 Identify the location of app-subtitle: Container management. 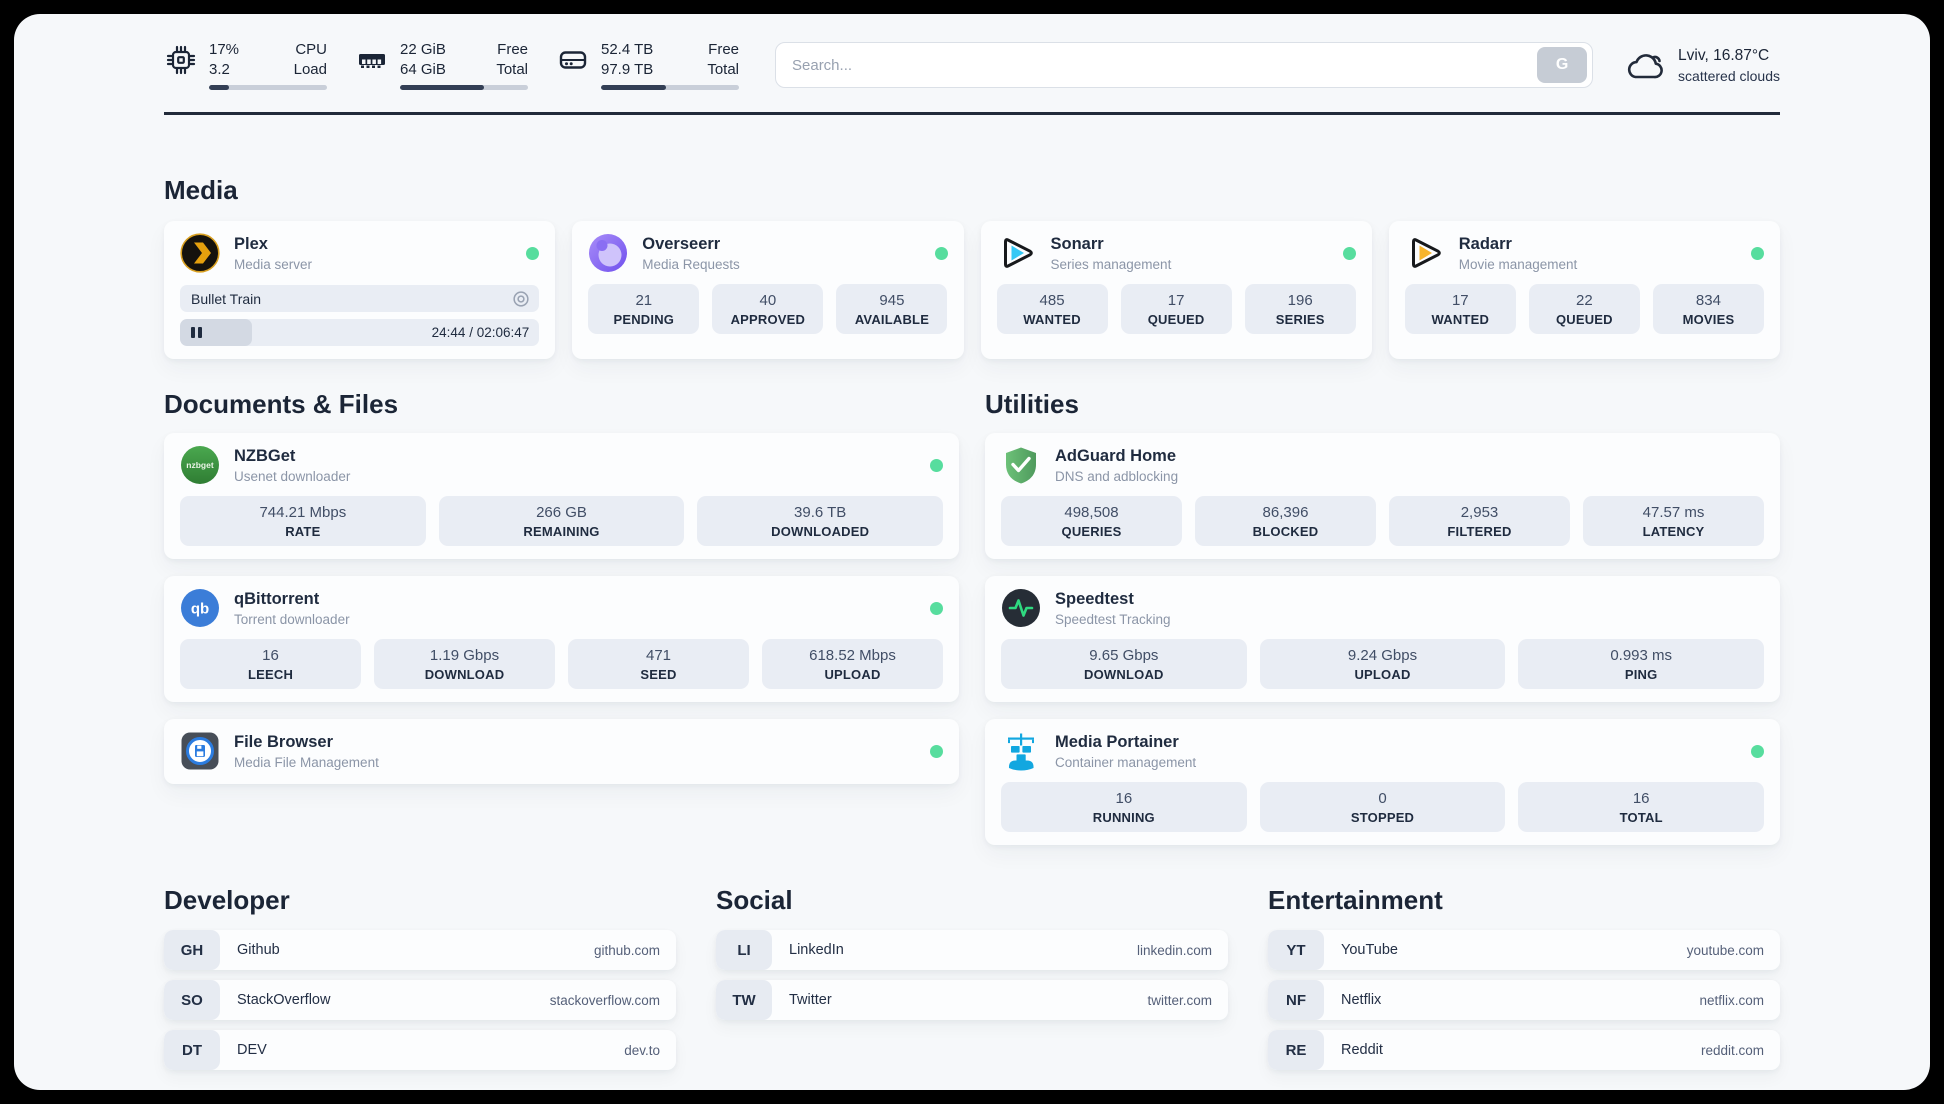
(1126, 762).